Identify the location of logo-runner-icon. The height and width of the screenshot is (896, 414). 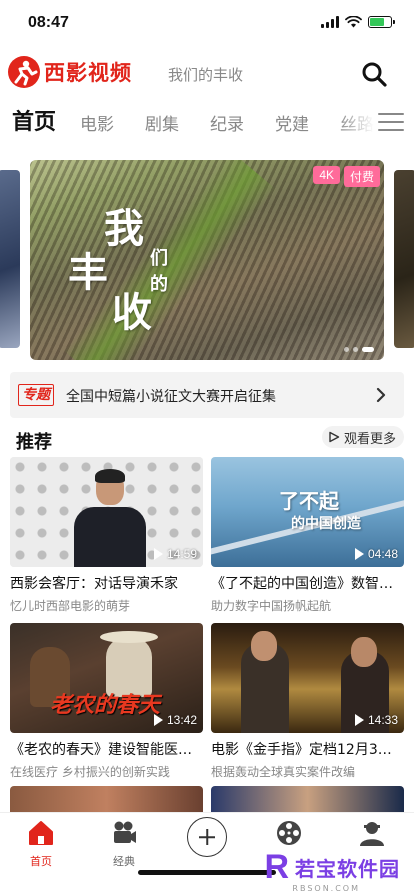
(24, 72).